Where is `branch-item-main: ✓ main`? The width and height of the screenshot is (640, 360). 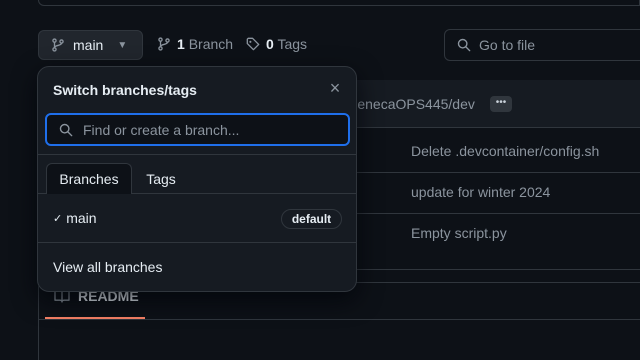 branch-item-main: ✓ main is located at coordinates (75, 218).